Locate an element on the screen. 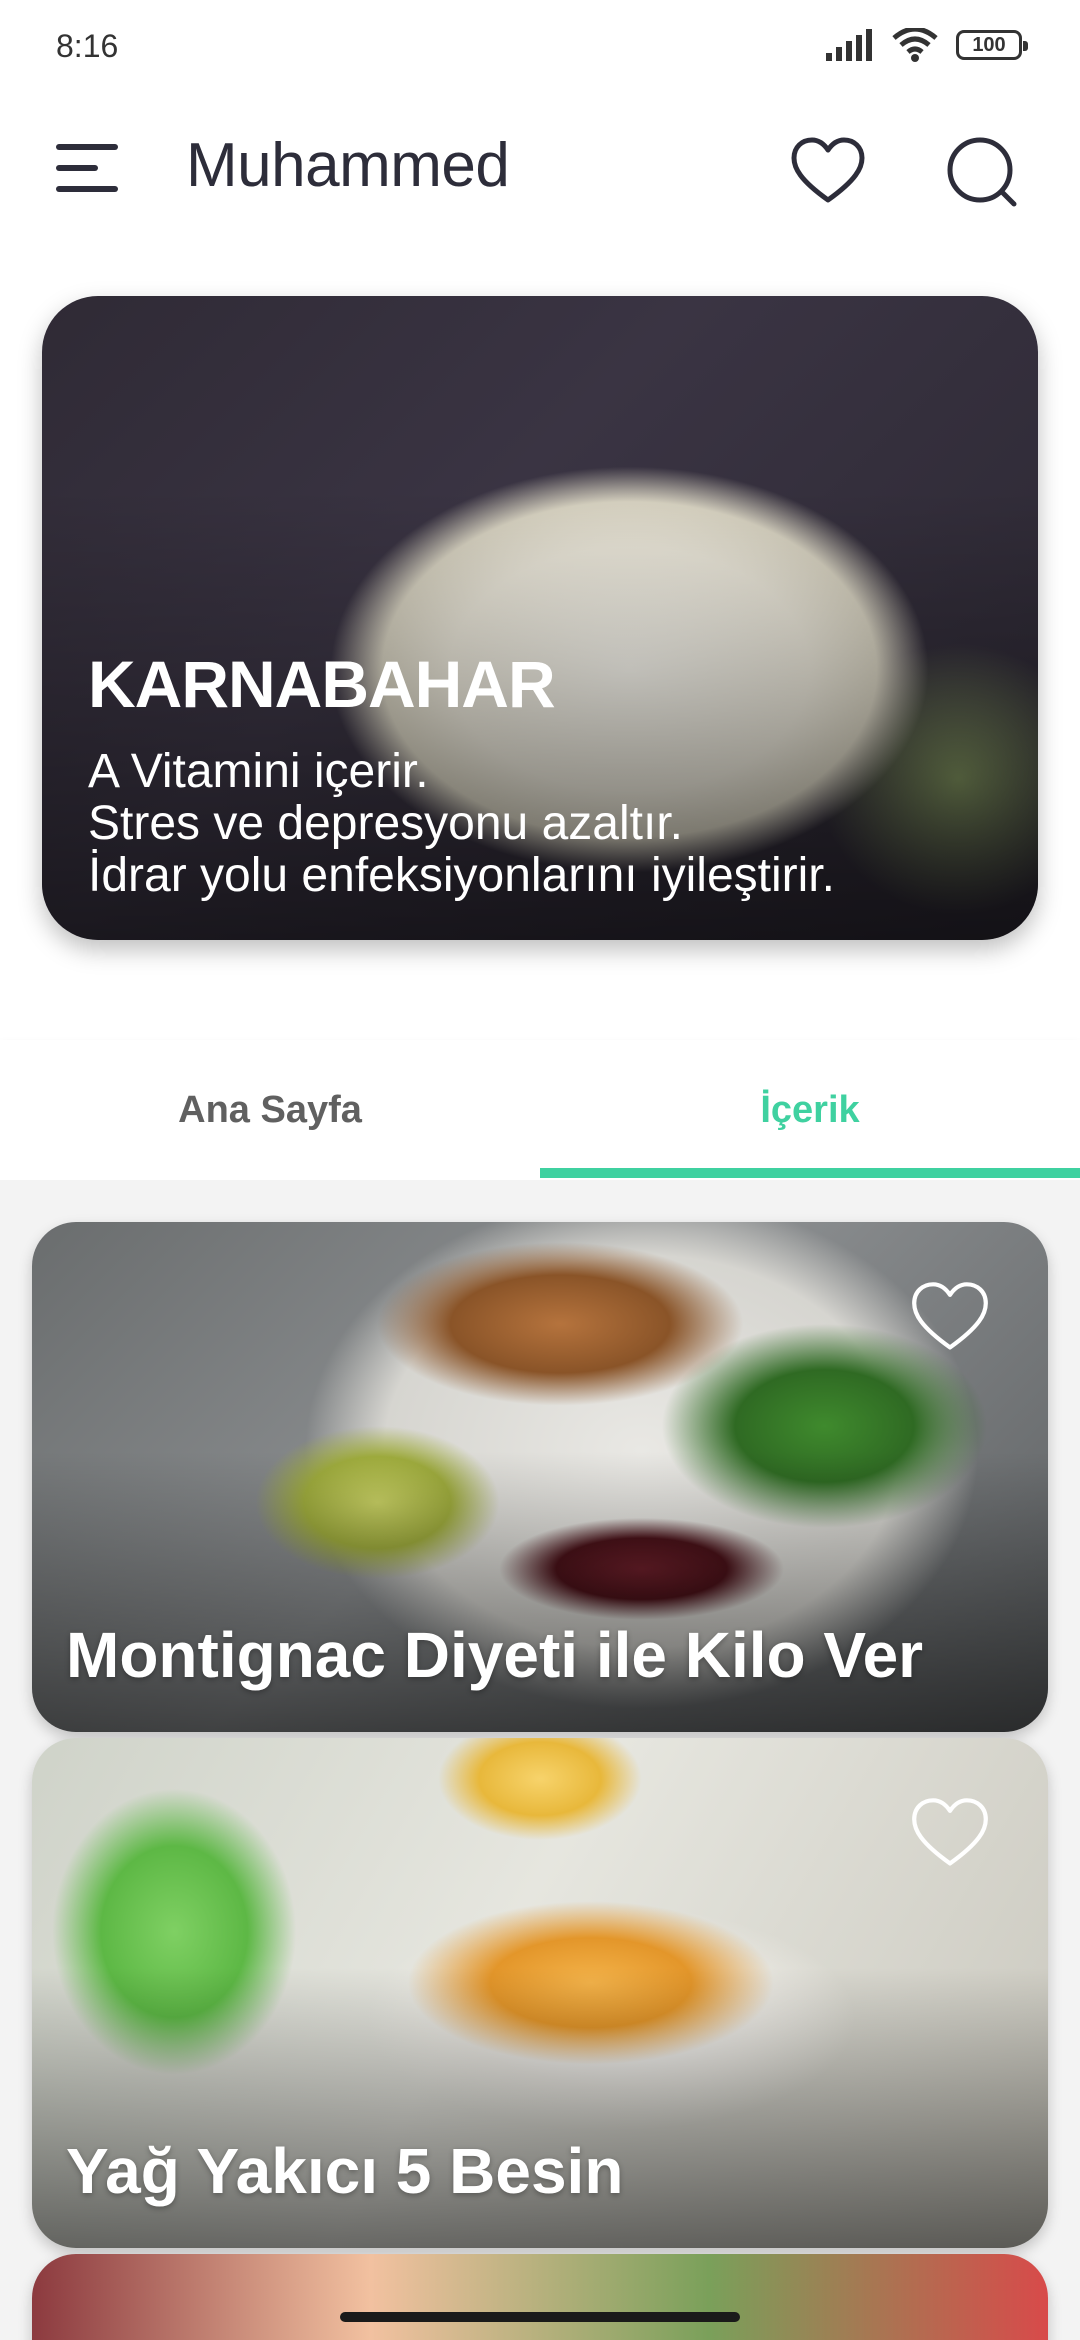  menu-button is located at coordinates (87, 168).